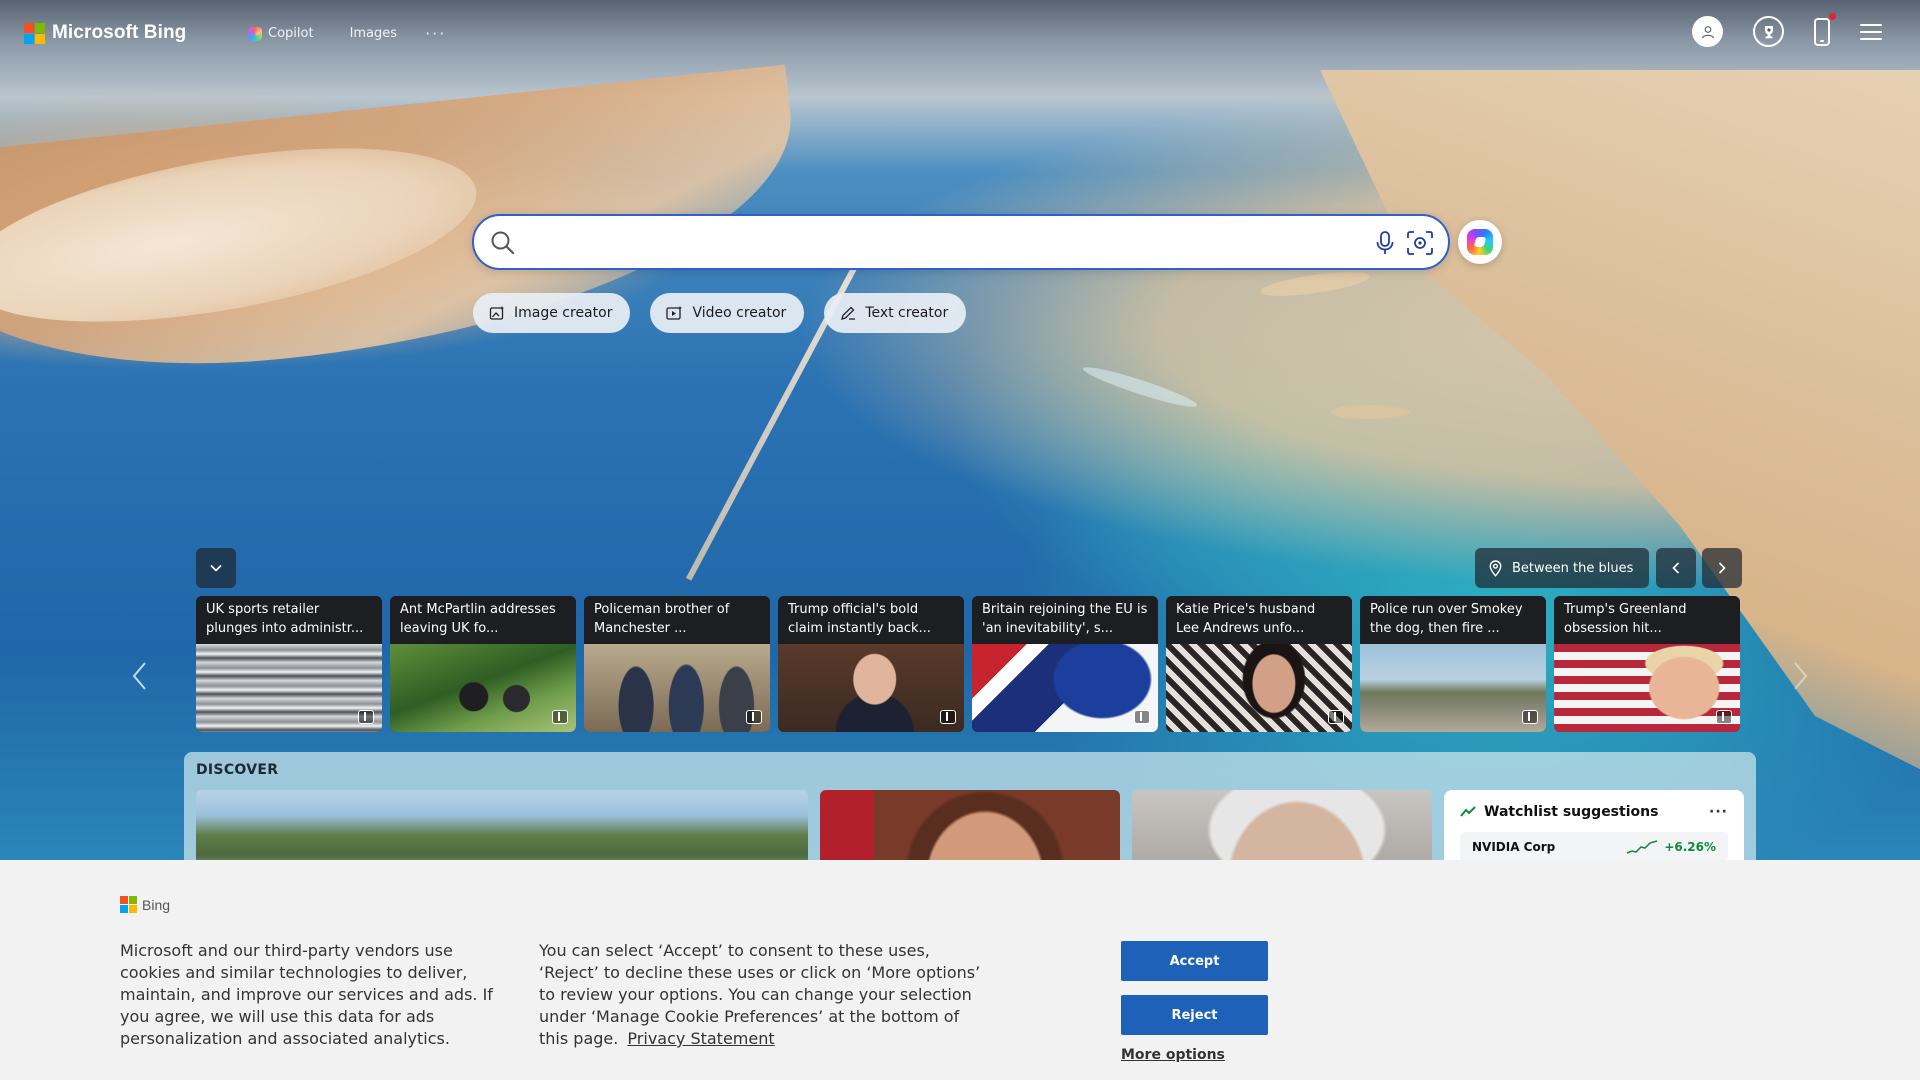 The image size is (1920, 1080). I want to click on news-scroll-right-icon, so click(1800, 676).